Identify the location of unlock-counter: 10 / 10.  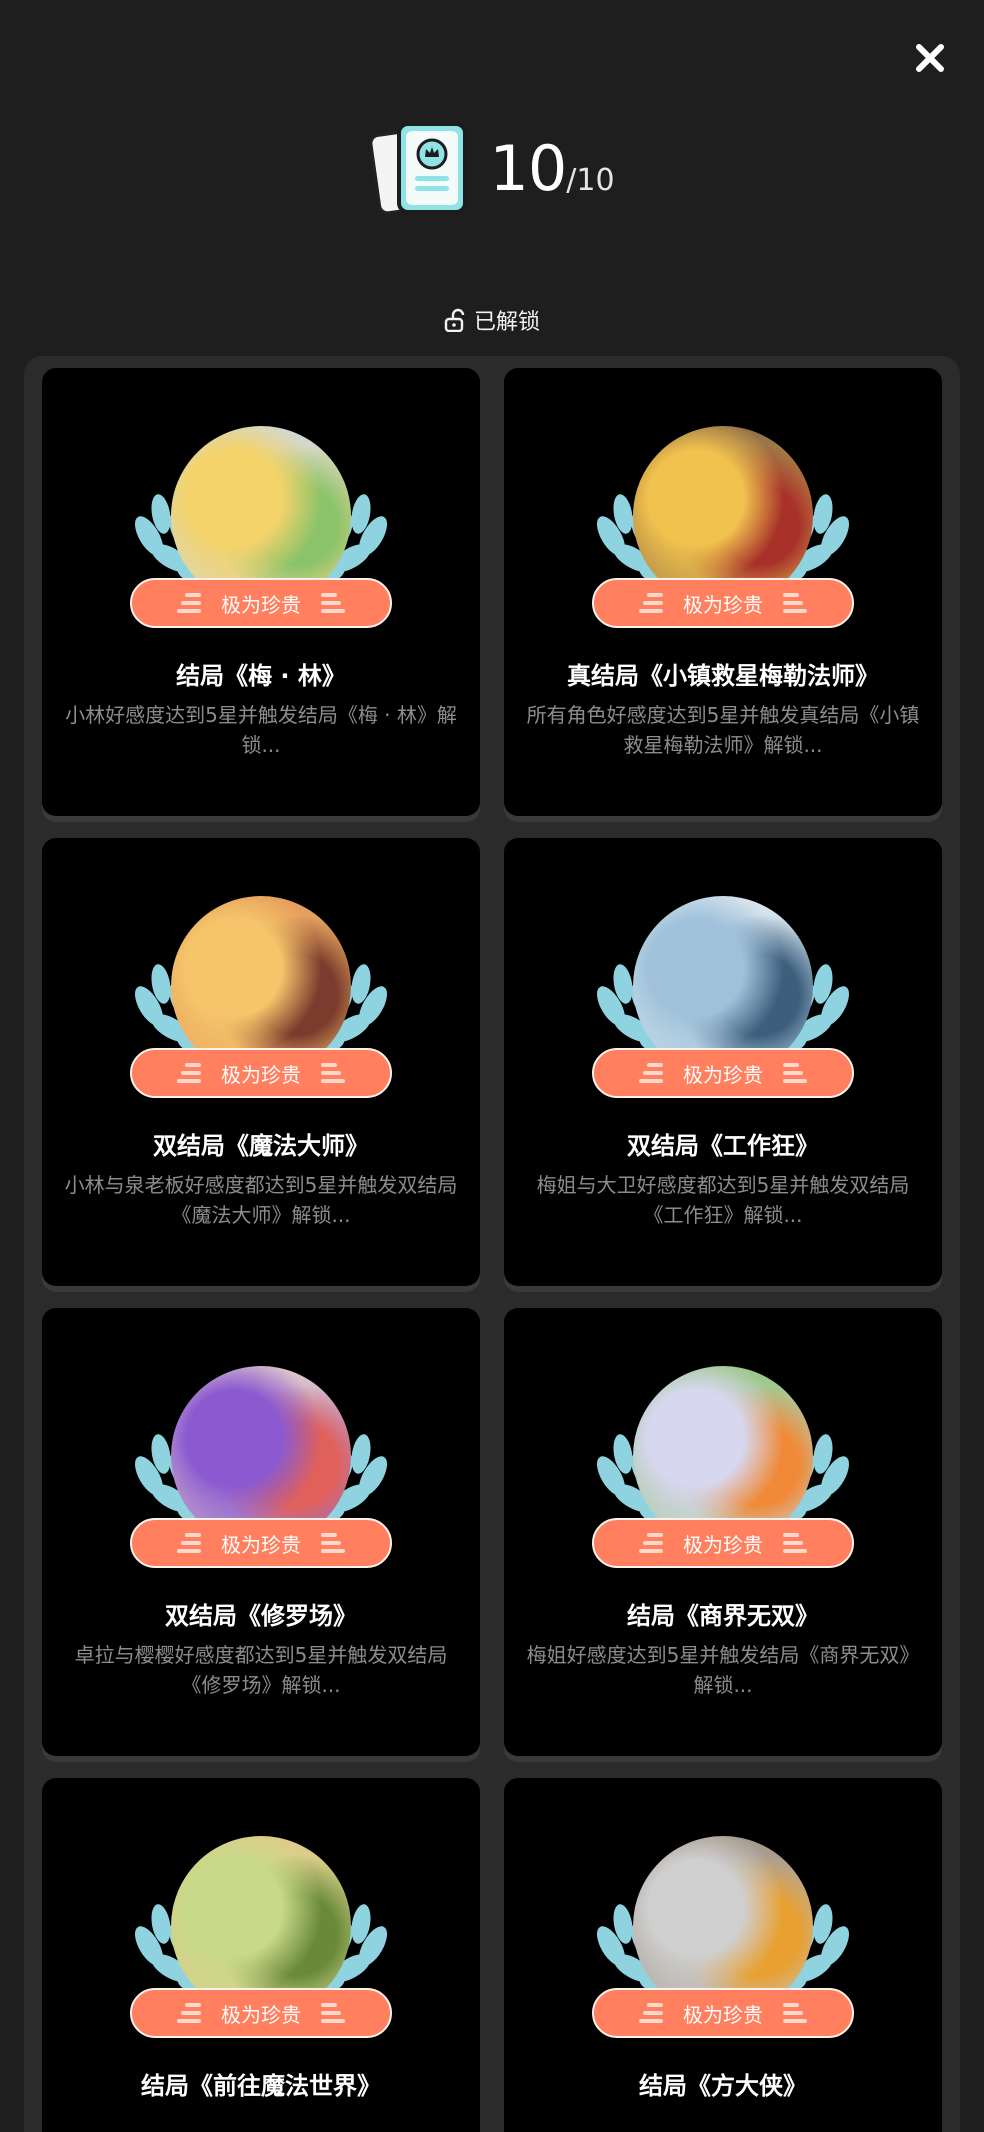
(551, 168).